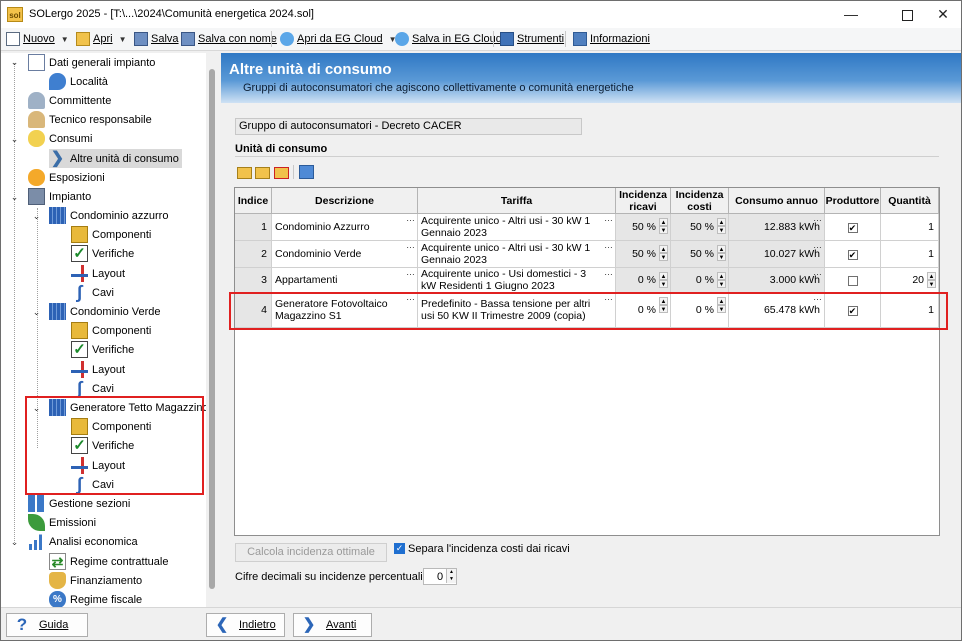 This screenshot has width=962, height=641. I want to click on cell-produttore, so click(853, 280).